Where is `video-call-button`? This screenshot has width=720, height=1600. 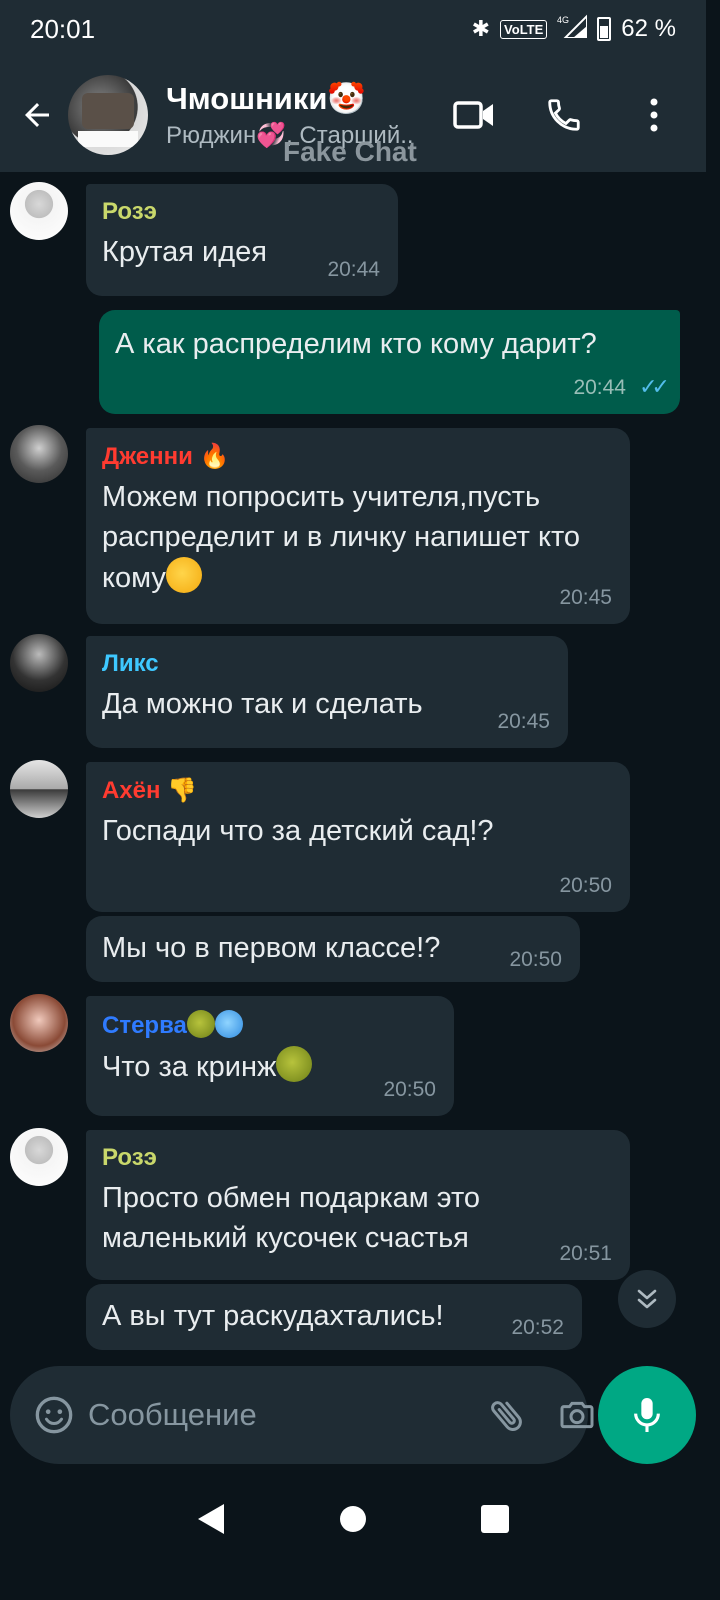
video-call-button is located at coordinates (474, 115).